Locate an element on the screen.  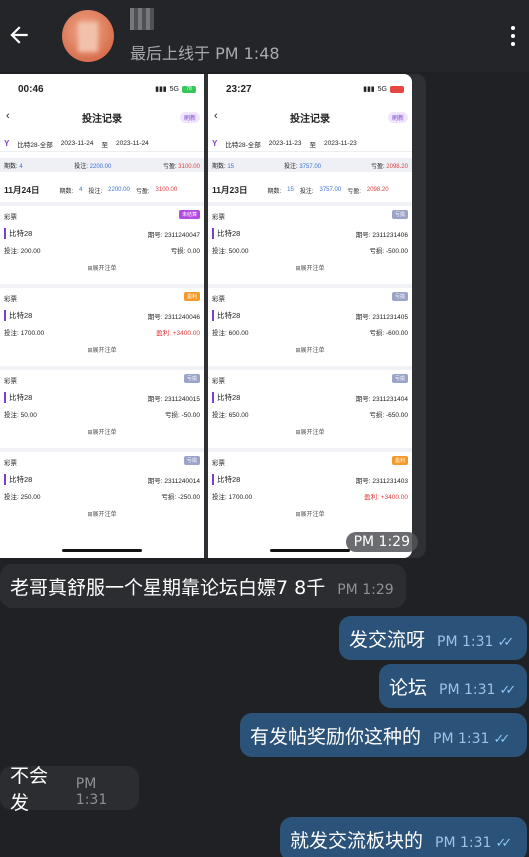
avatar is located at coordinates (88, 36).